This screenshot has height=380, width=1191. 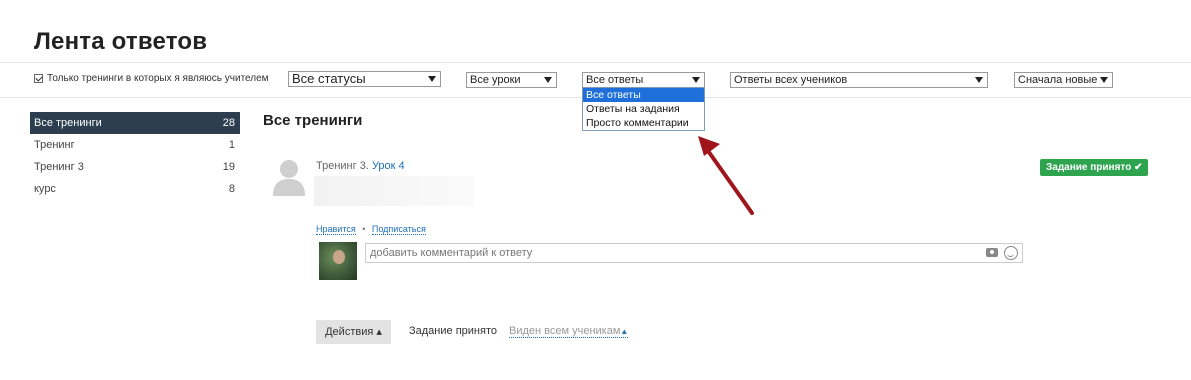 What do you see at coordinates (615, 80) in the screenshot?
I see `answers-select-value: Все ответы` at bounding box center [615, 80].